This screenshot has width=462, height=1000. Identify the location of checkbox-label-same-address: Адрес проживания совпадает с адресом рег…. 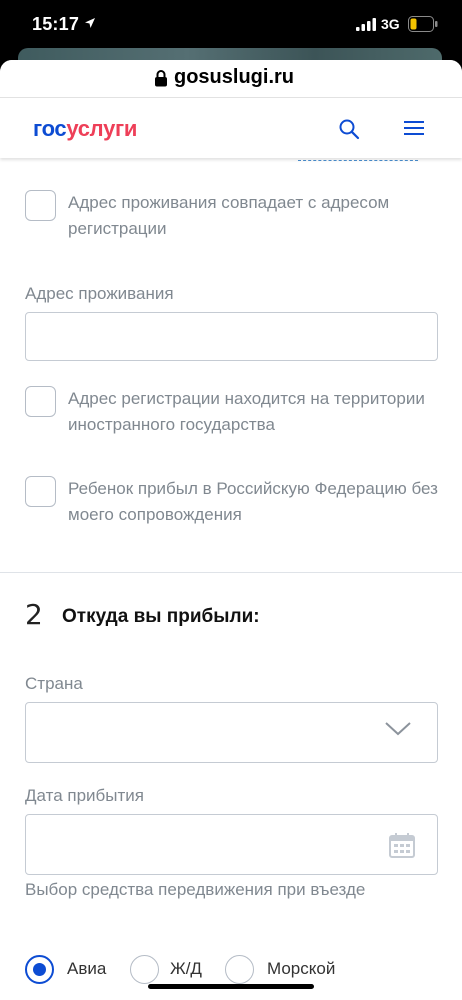
(253, 216).